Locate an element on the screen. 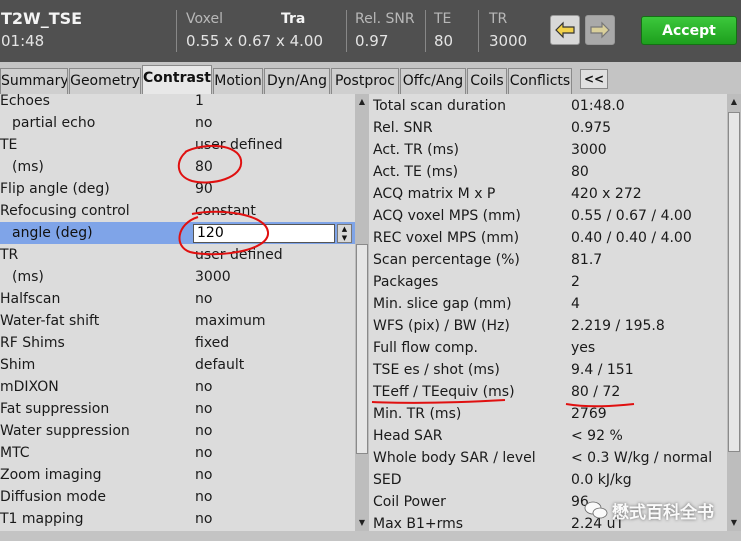  tab-offc-ang: Offc/Ang is located at coordinates (433, 81).